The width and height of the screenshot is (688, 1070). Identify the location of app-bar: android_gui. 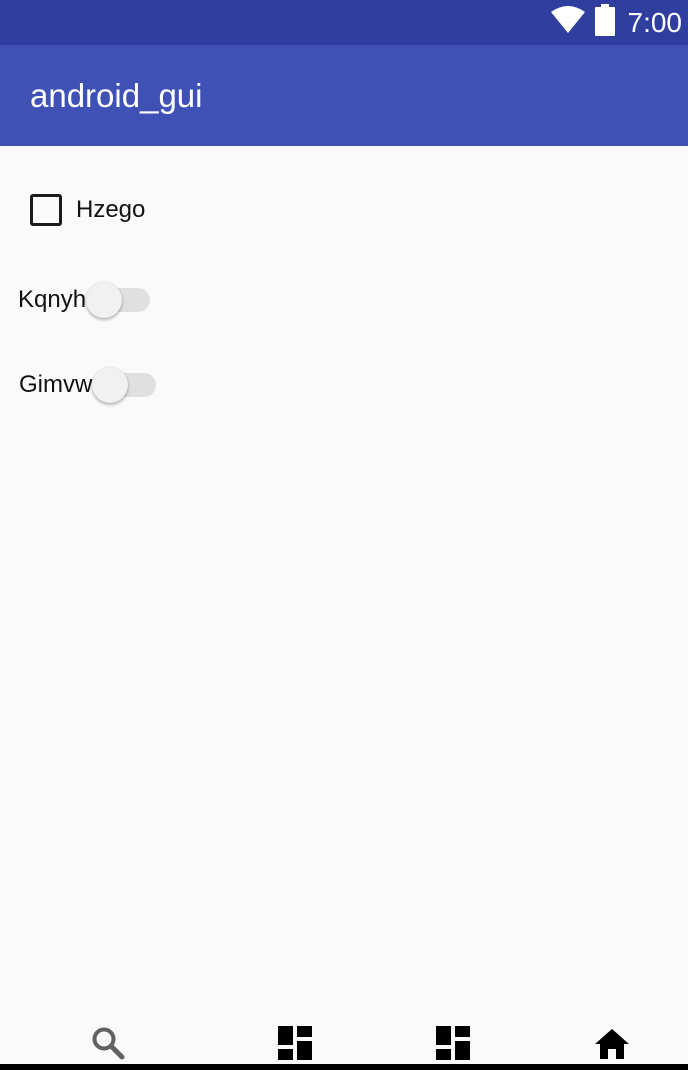
(344, 95).